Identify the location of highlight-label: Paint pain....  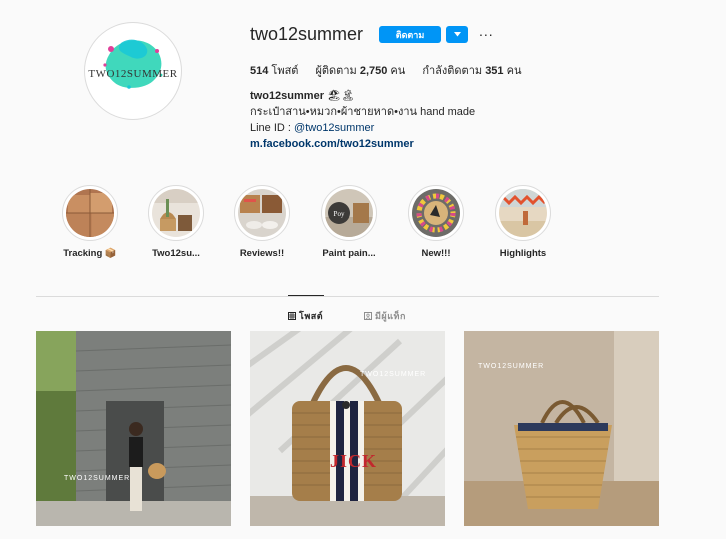
(349, 253).